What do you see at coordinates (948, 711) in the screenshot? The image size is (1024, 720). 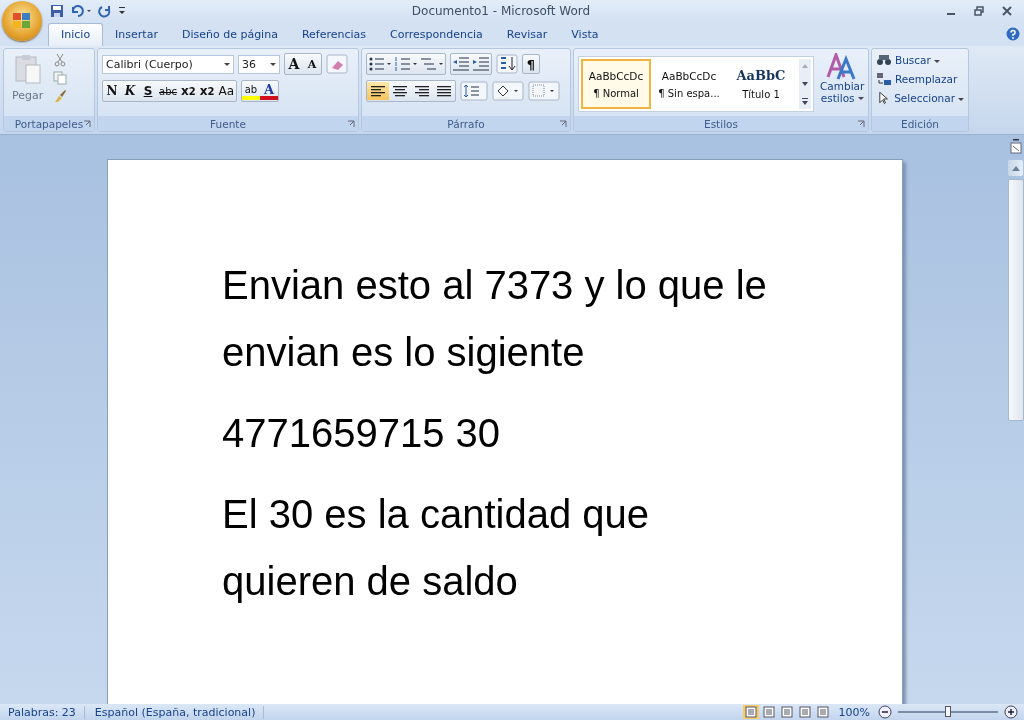 I see `zoom-thumb` at bounding box center [948, 711].